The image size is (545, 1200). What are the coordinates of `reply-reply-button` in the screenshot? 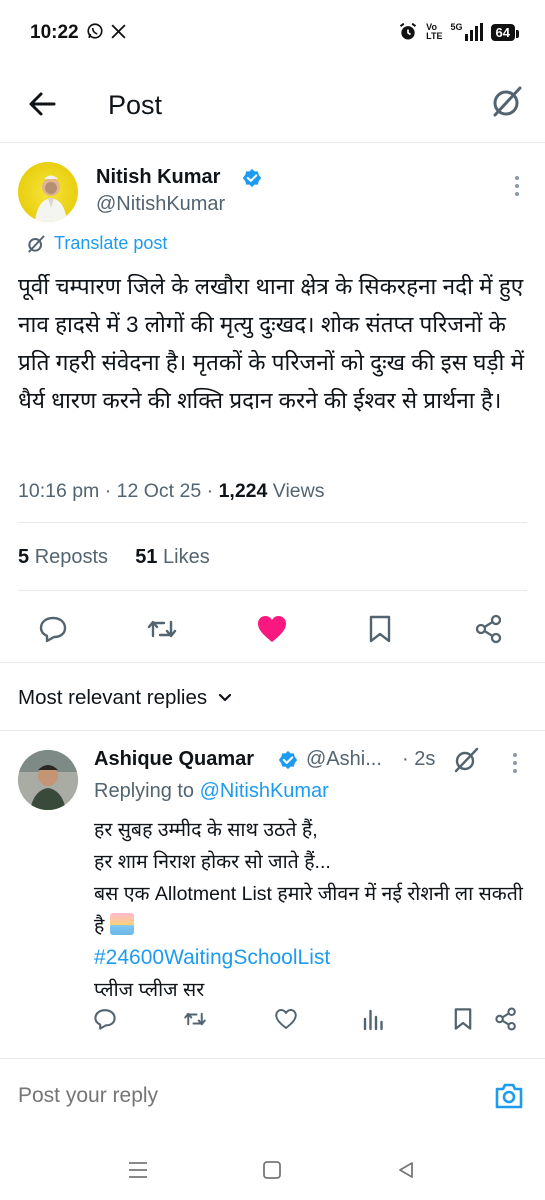 It's located at (105, 1019).